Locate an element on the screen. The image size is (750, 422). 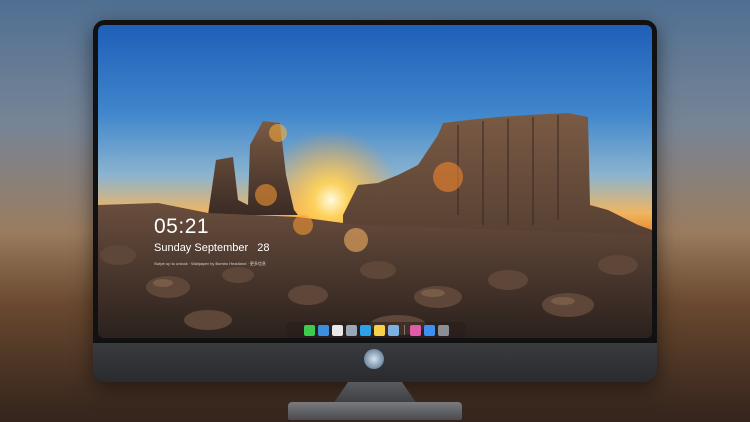
clips-icon is located at coordinates (365, 330).